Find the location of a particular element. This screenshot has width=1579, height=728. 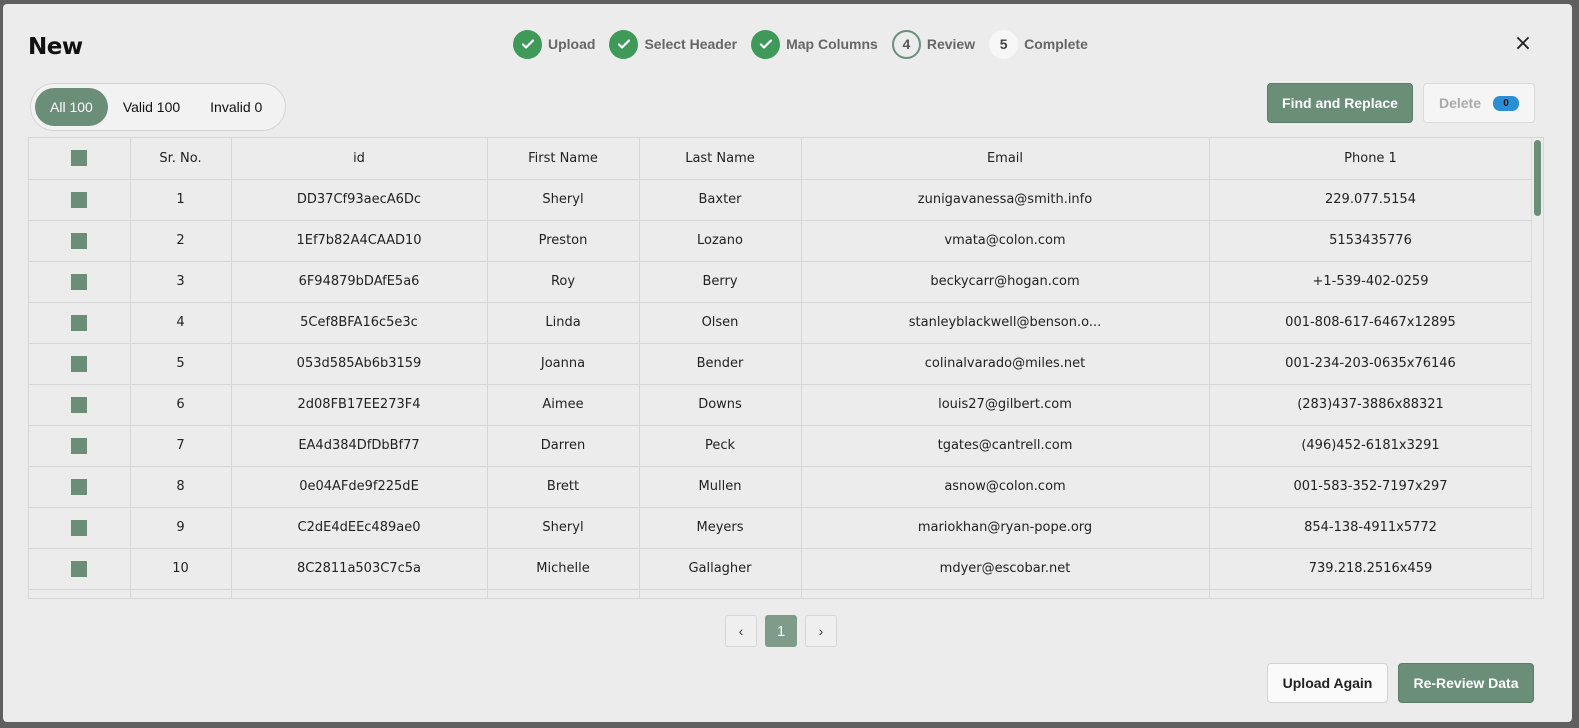

id-cell: DD37Cf93aecA6Dc is located at coordinates (359, 200).